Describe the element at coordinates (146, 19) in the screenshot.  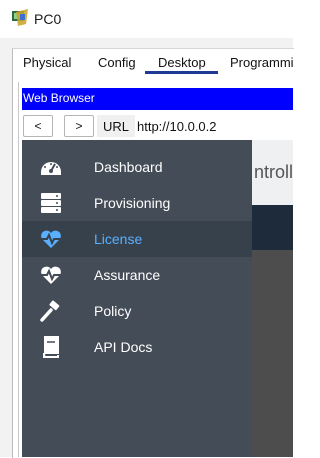
I see `window-titlebar: PC0` at that location.